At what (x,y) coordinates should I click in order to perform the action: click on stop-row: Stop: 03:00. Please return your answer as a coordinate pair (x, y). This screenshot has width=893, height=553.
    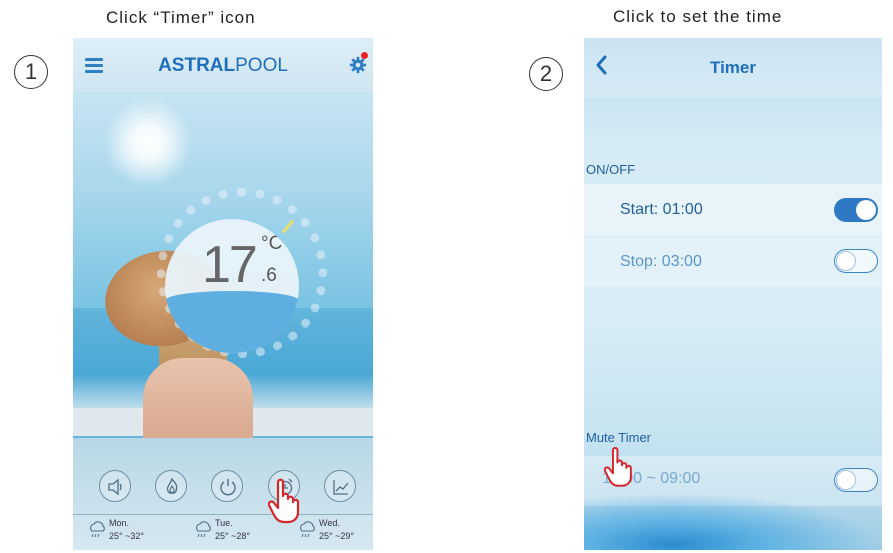
    Looking at the image, I should click on (733, 262).